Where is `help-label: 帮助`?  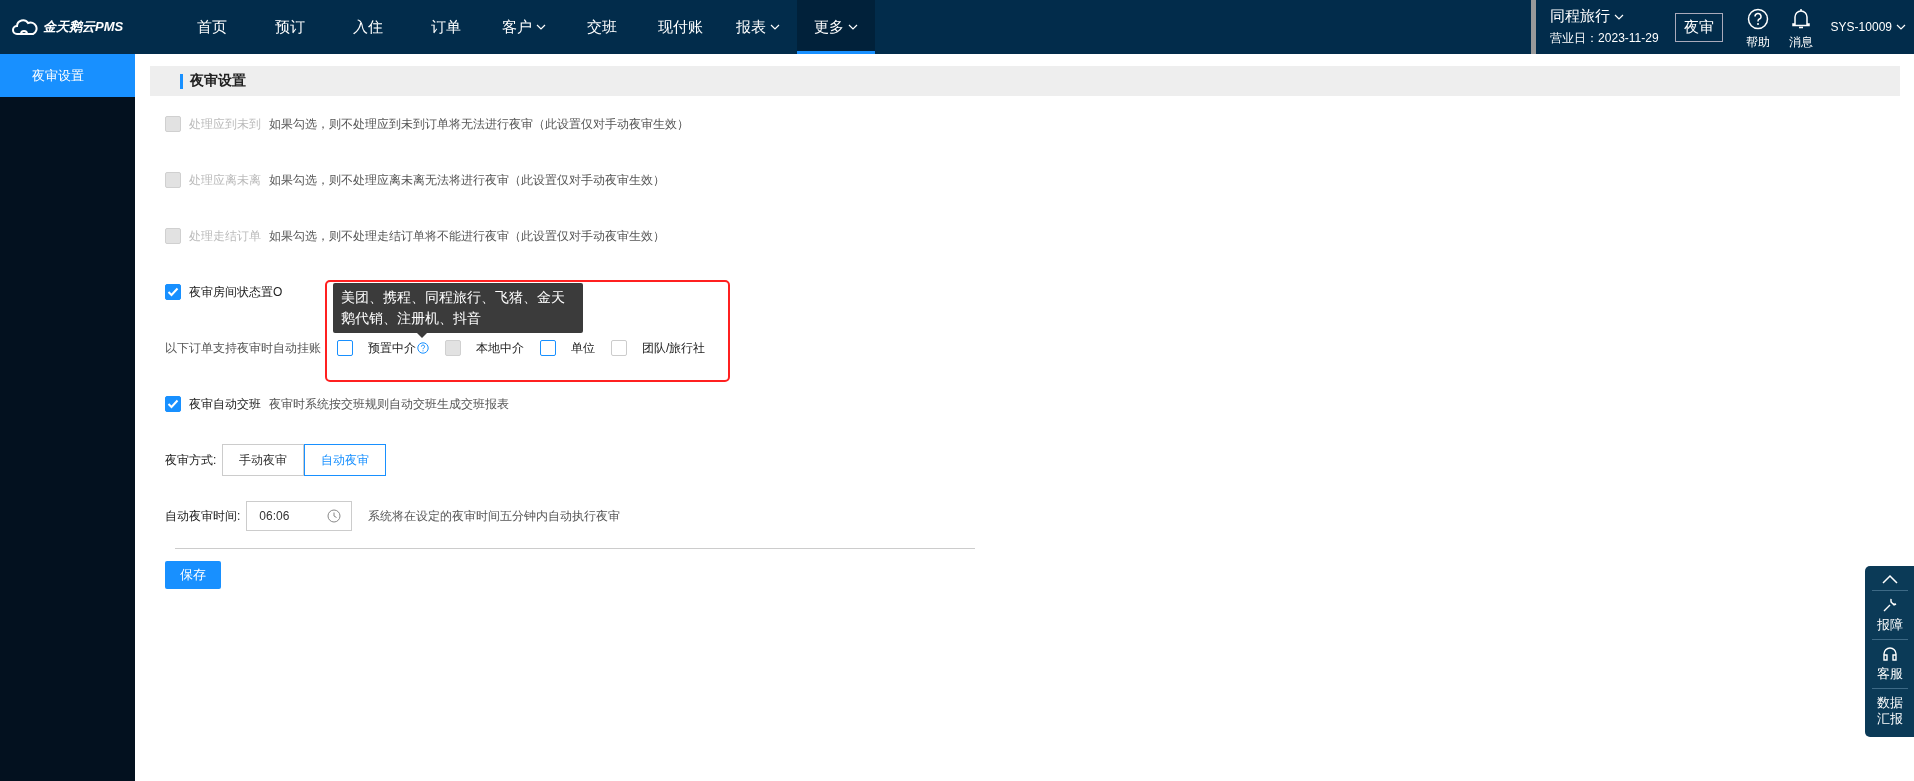 help-label: 帮助 is located at coordinates (1757, 42).